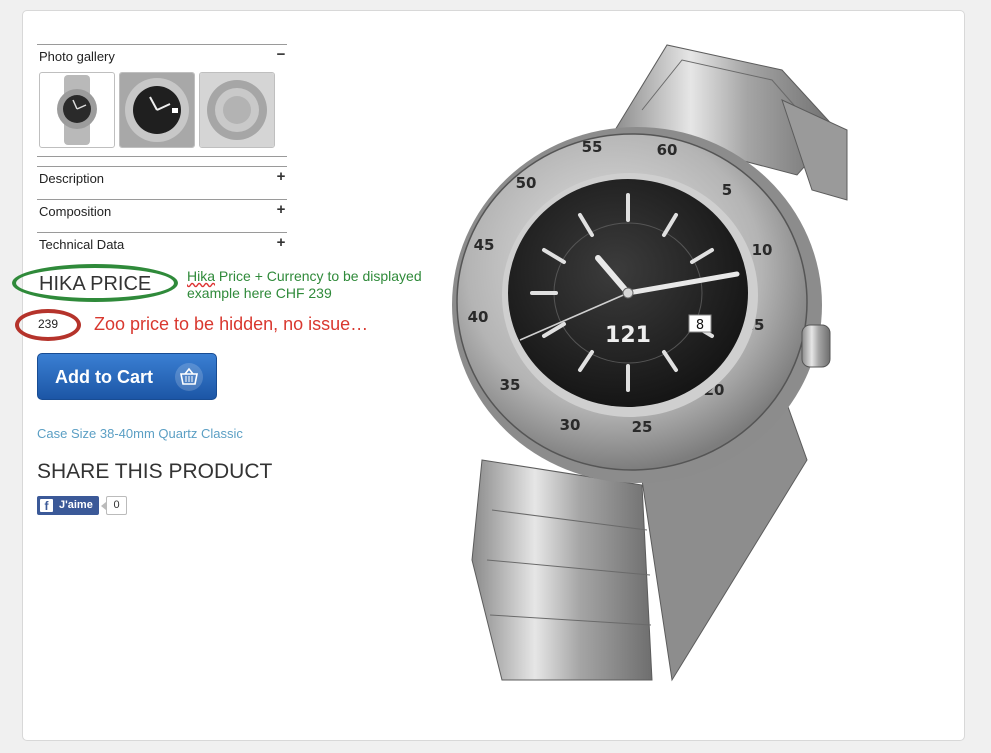 The height and width of the screenshot is (753, 991). What do you see at coordinates (526, 183) in the screenshot?
I see `svg-text: 50` at bounding box center [526, 183].